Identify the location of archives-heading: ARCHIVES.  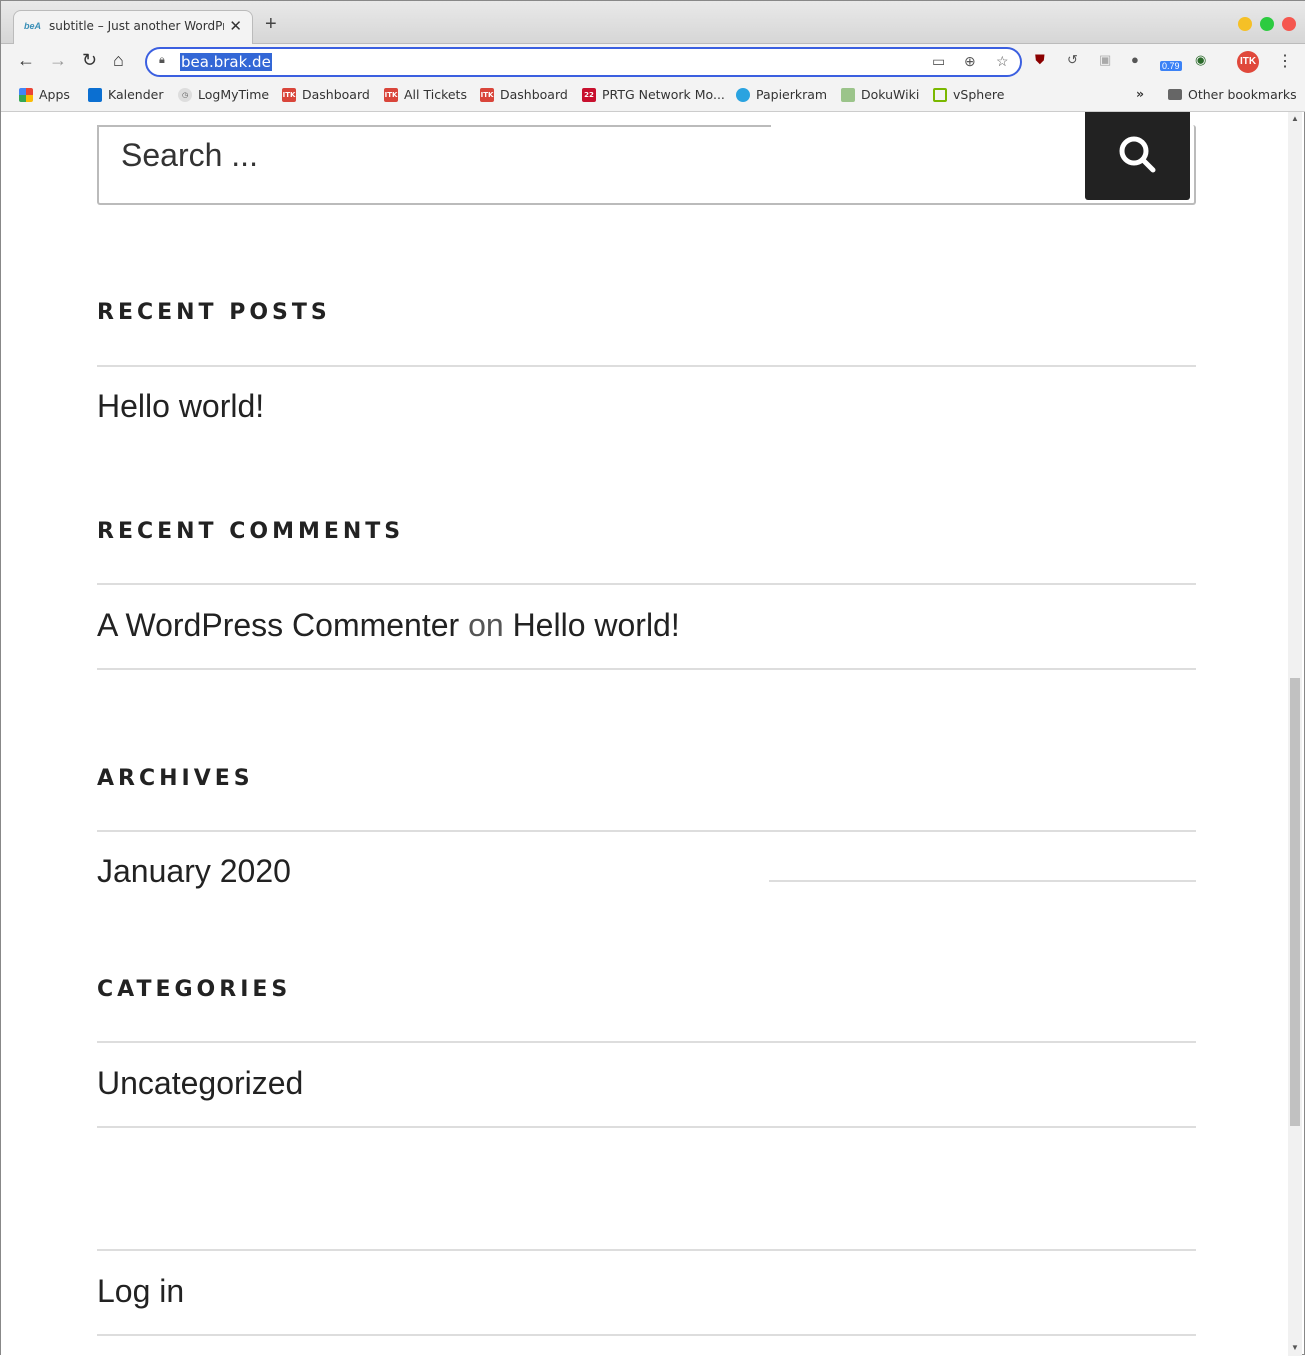
(175, 778).